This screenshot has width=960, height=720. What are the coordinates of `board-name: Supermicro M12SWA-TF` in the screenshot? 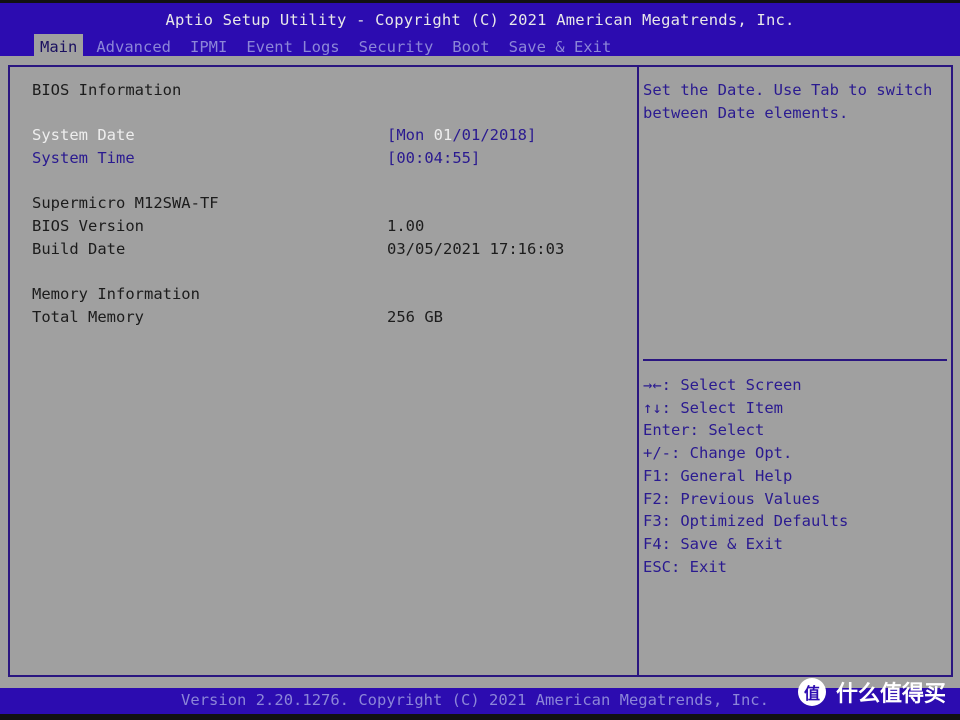 It's located at (125, 203).